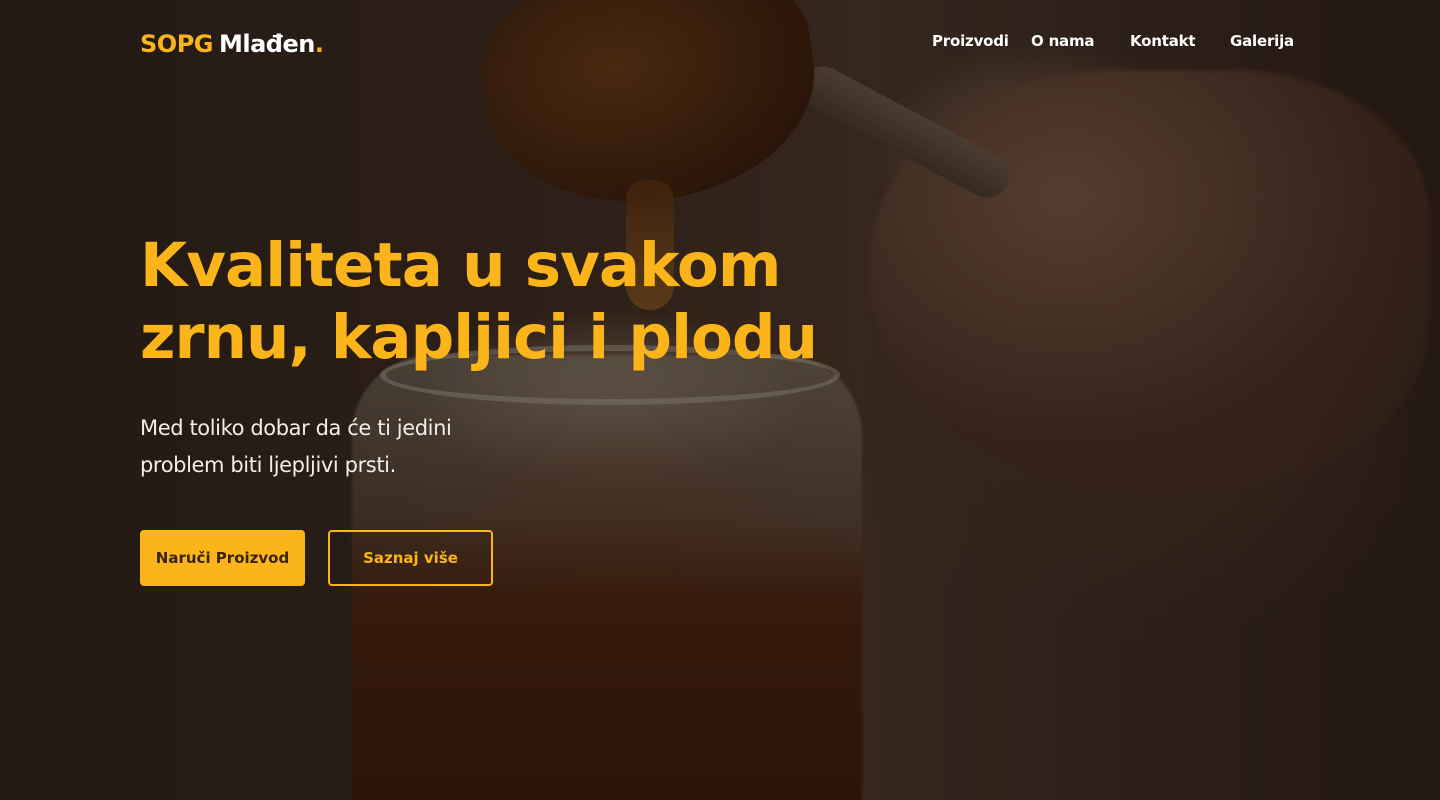 This screenshot has height=800, width=1440. What do you see at coordinates (1262, 41) in the screenshot?
I see `nav-item-galerija: Galerija` at bounding box center [1262, 41].